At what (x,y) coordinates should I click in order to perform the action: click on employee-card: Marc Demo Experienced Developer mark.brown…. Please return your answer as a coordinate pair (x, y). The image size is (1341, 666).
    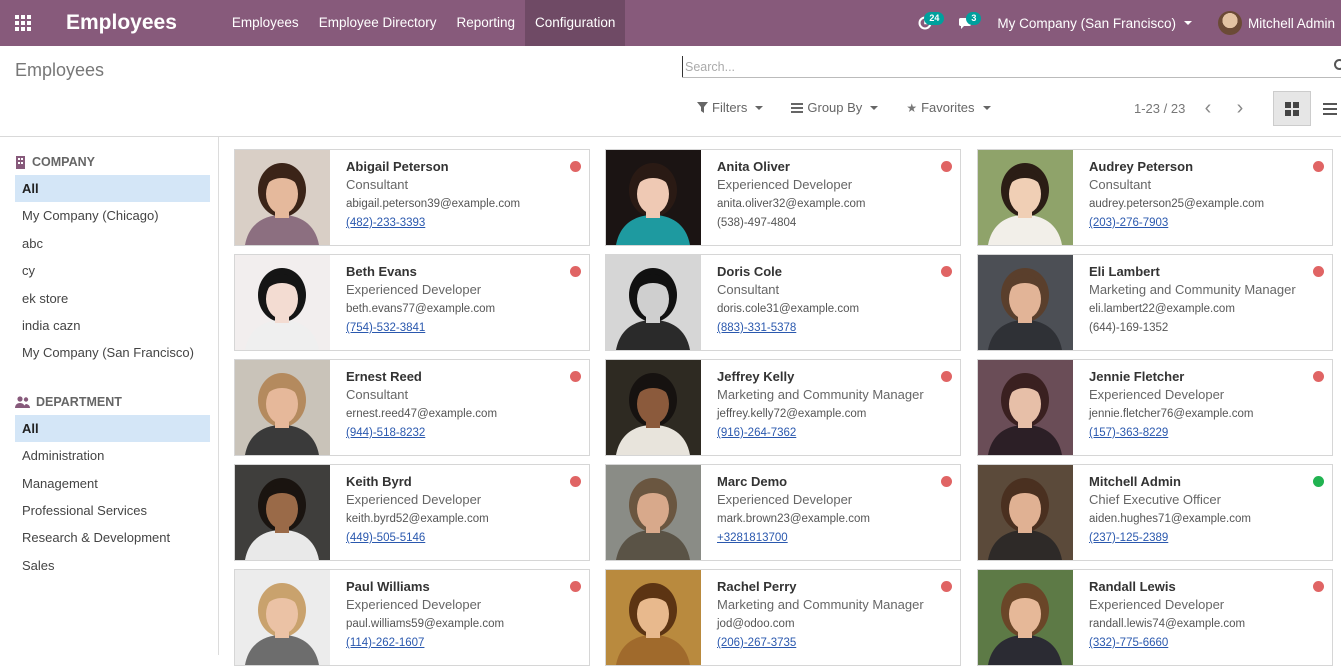
    Looking at the image, I should click on (783, 512).